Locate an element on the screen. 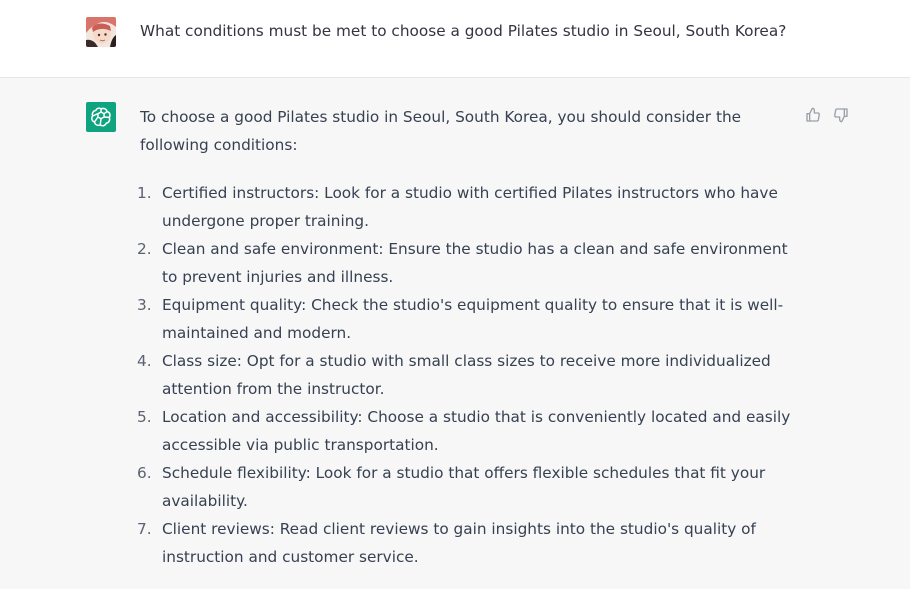  assistant-avatar is located at coordinates (101, 117).